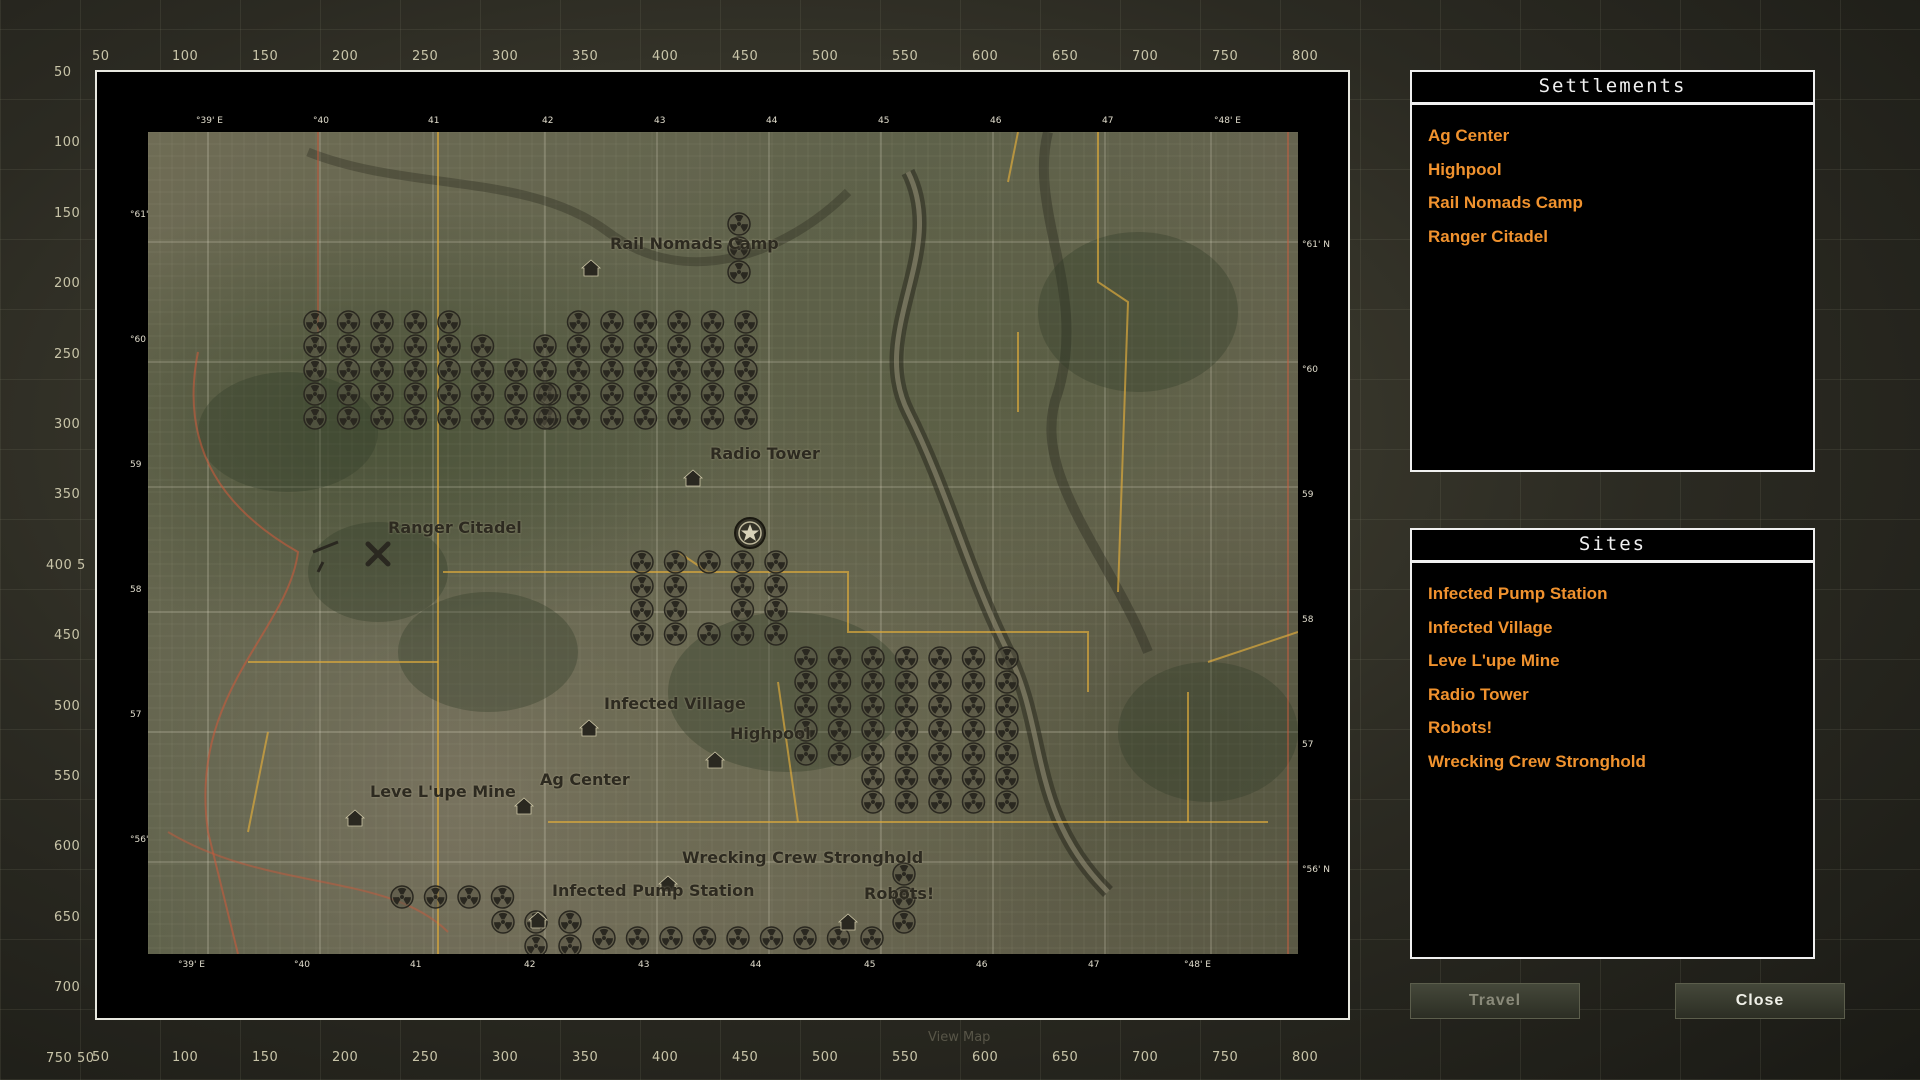 This screenshot has height=1080, width=1920. Describe the element at coordinates (101, 56) in the screenshot. I see `top-ruler-label: 50` at that location.